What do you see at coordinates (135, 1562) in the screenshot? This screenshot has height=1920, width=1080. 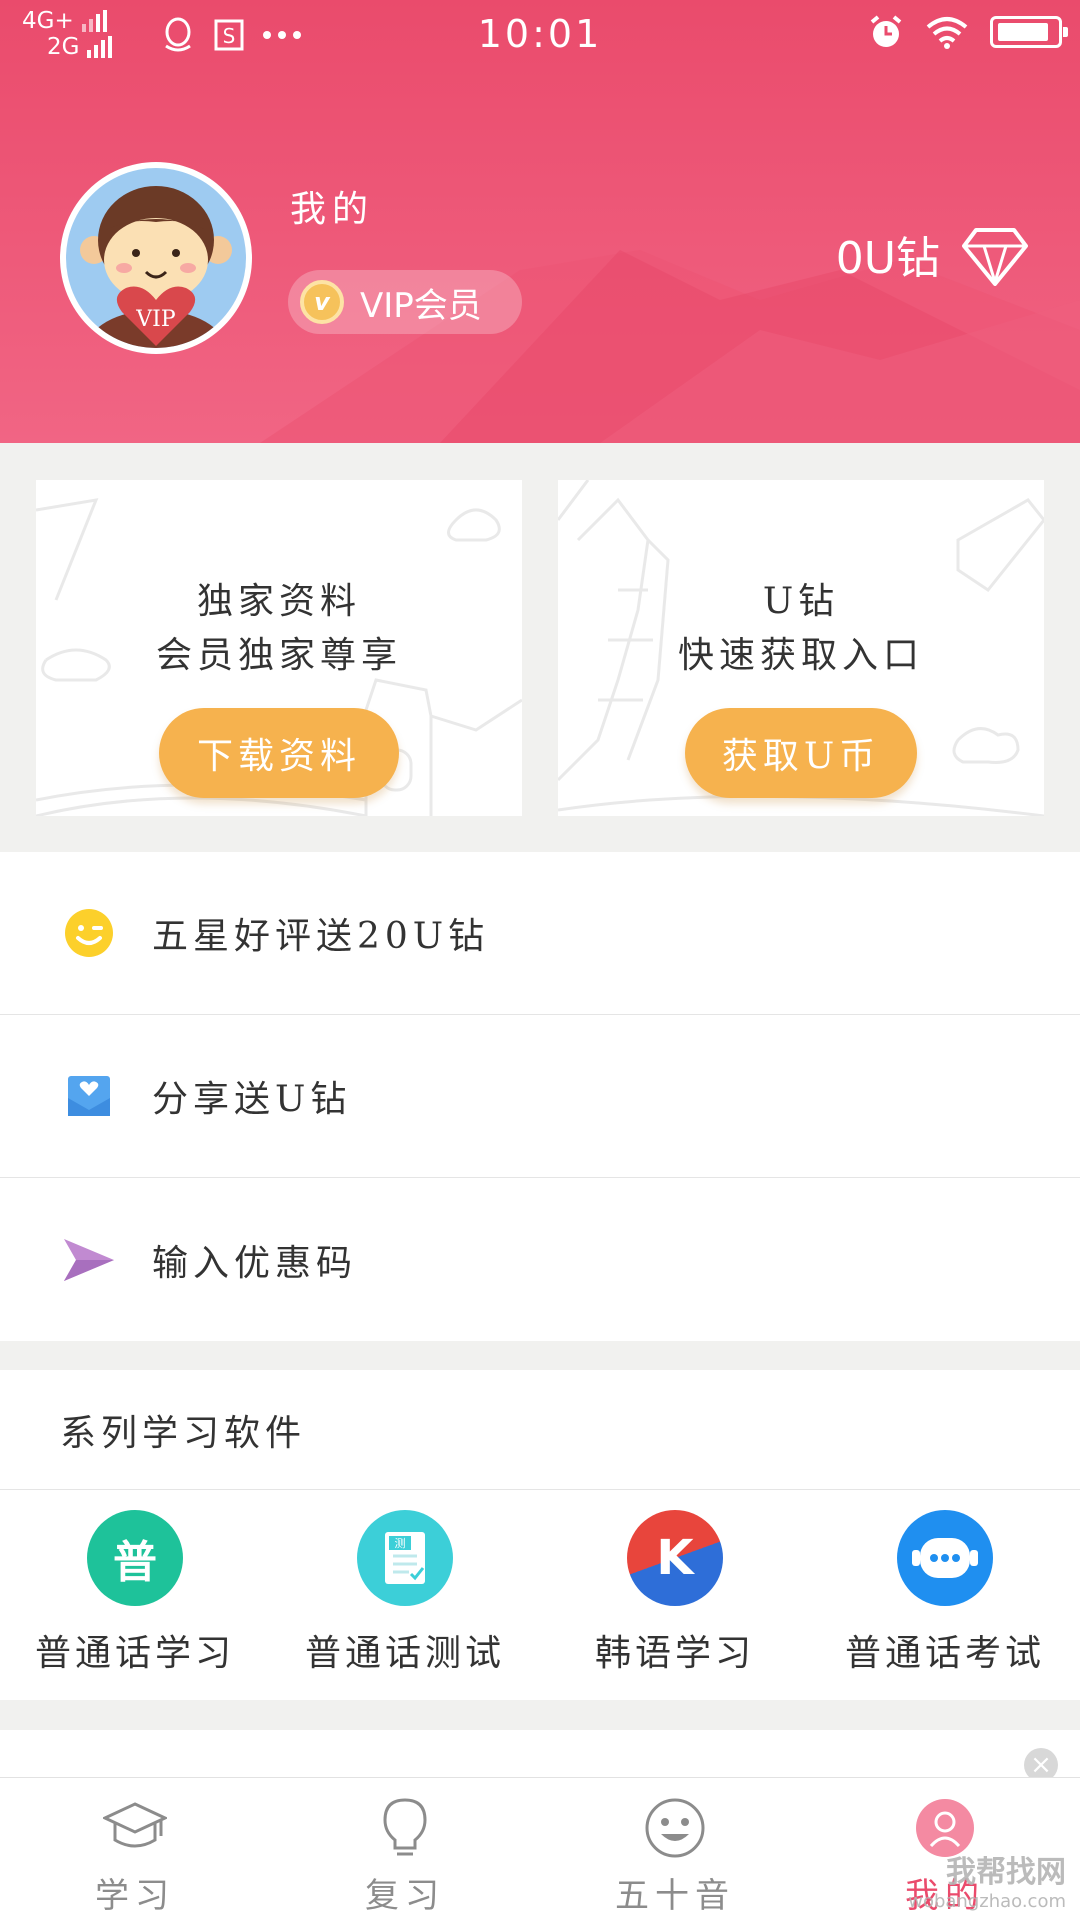 I see `app-glyph: 普` at bounding box center [135, 1562].